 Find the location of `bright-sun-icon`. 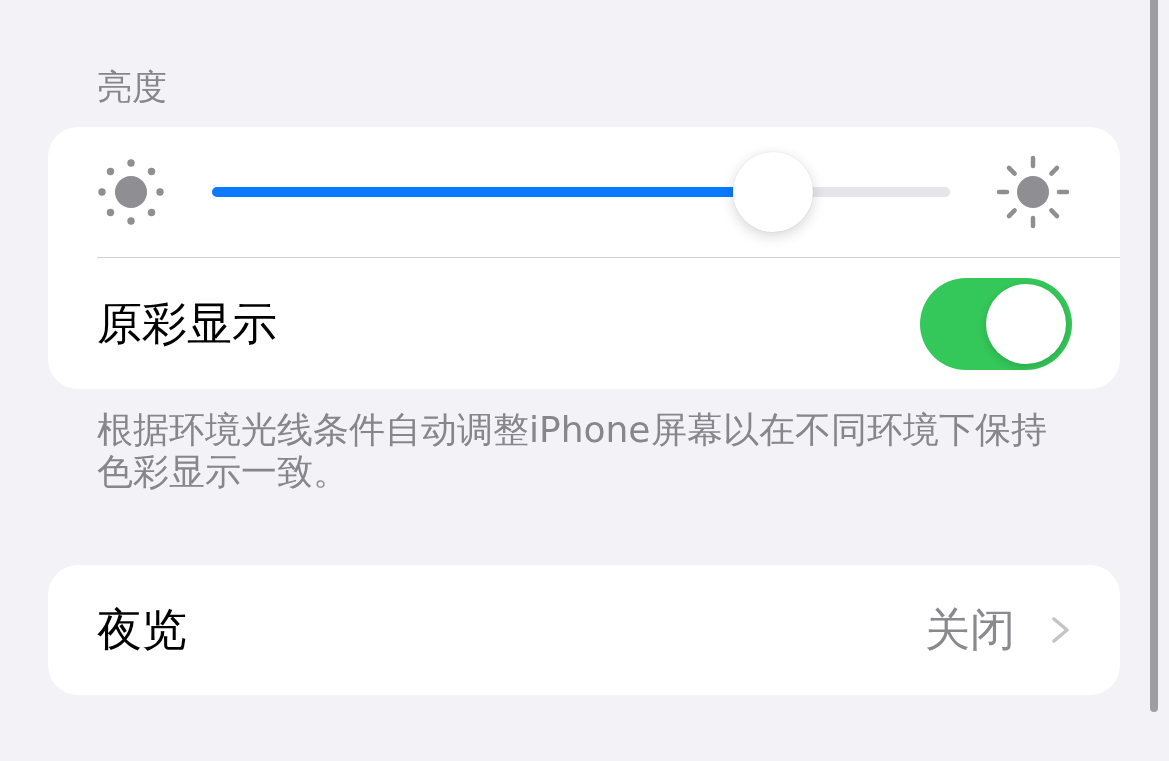

bright-sun-icon is located at coordinates (1033, 192).